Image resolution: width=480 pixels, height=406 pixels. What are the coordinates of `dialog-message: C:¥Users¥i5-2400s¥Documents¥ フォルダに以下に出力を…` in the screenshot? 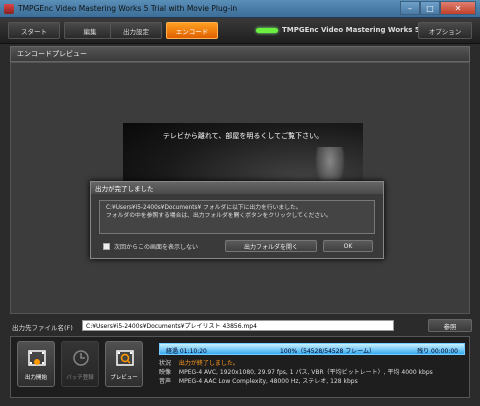 It's located at (237, 217).